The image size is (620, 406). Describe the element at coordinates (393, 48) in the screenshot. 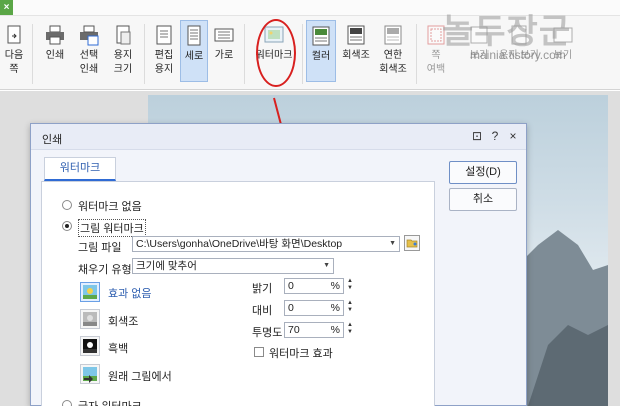

I see `light-grayscale-button: 연한 회색조` at that location.